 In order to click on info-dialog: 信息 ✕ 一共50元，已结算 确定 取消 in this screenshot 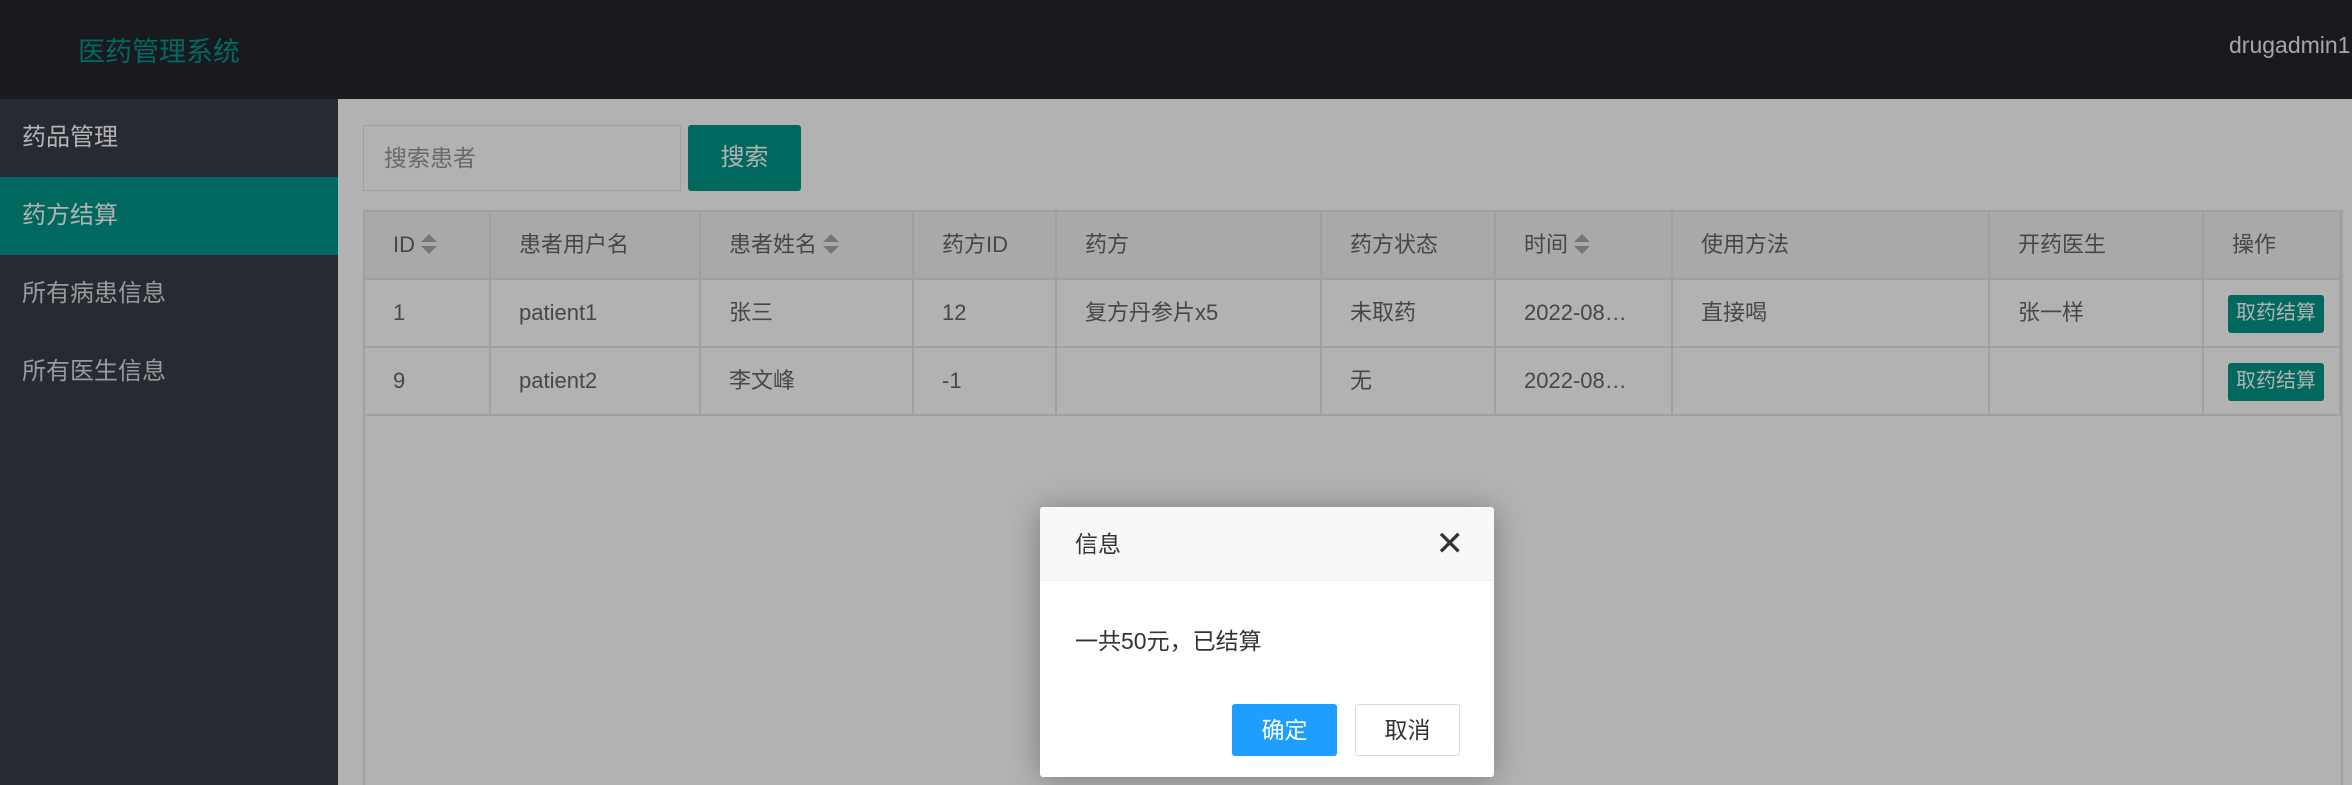, I will do `click(1267, 642)`.